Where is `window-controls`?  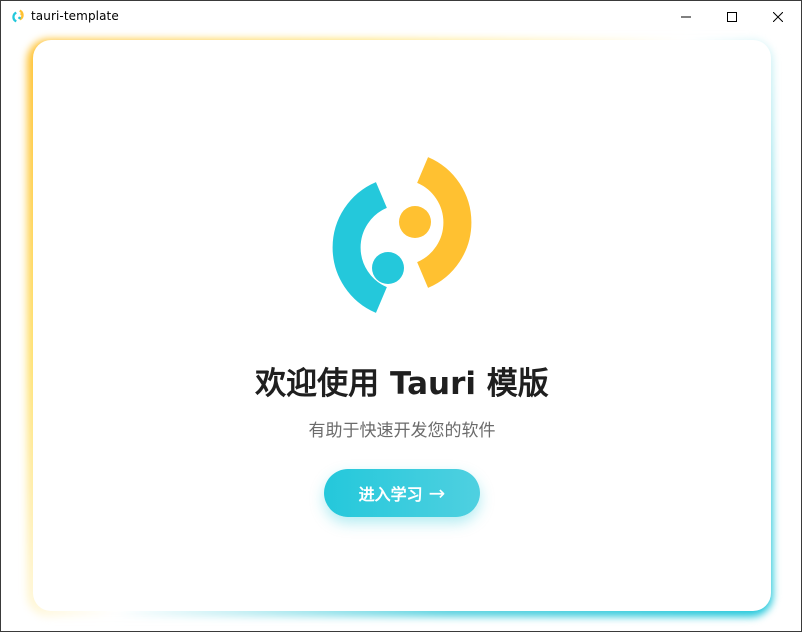
window-controls is located at coordinates (732, 16).